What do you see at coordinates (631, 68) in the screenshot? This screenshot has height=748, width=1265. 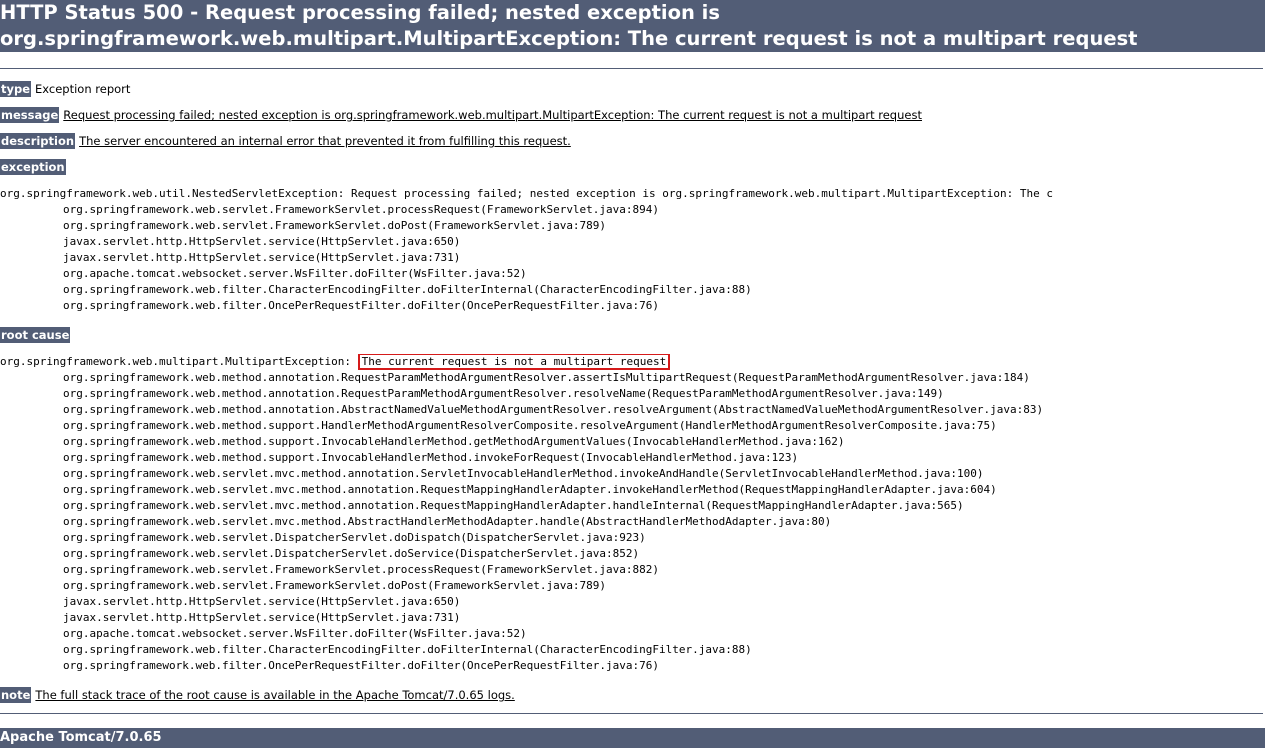 I see `divider-top` at bounding box center [631, 68].